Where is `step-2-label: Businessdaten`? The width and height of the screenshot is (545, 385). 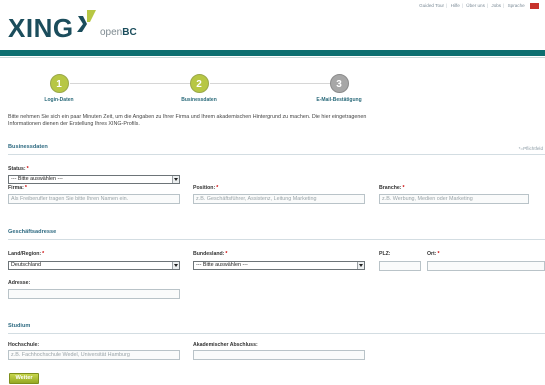 step-2-label: Businessdaten is located at coordinates (199, 100).